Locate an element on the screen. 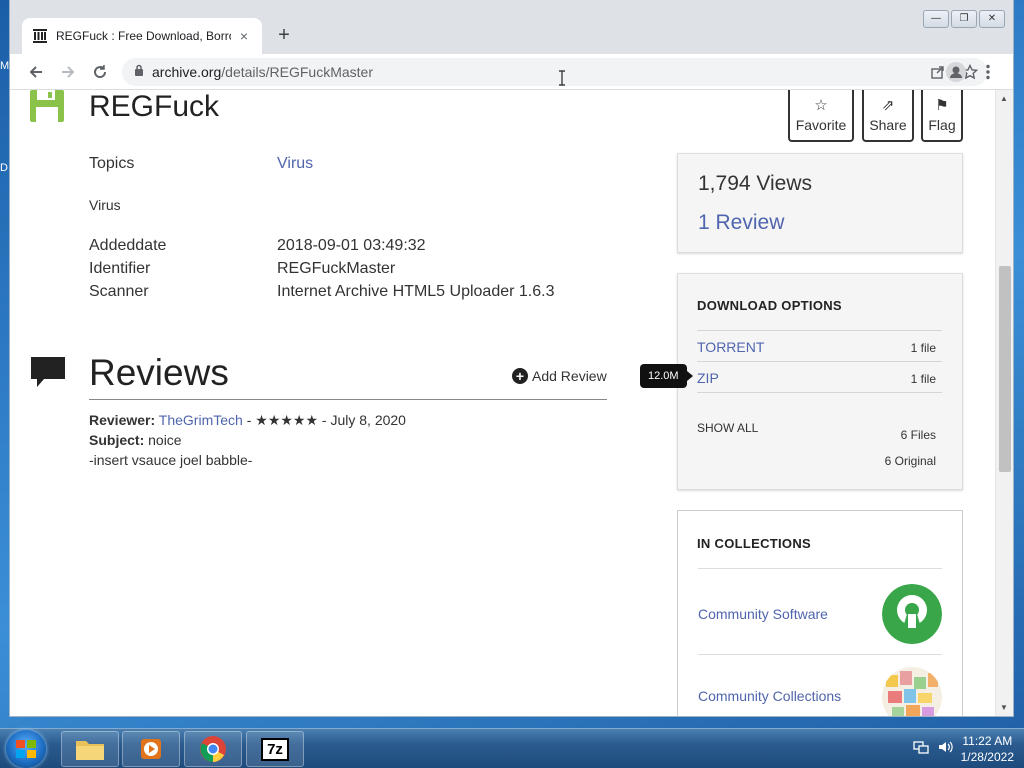 The height and width of the screenshot is (768, 1024). browser-tab: REGFuck : Free Download, Borrow × is located at coordinates (142, 36).